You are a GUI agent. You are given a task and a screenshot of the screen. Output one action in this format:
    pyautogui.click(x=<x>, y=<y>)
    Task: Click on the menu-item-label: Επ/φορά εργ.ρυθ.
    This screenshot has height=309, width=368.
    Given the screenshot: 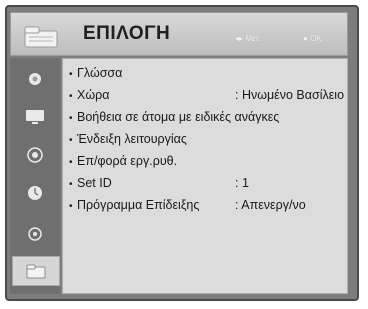 What is the action you would take?
    pyautogui.click(x=127, y=161)
    